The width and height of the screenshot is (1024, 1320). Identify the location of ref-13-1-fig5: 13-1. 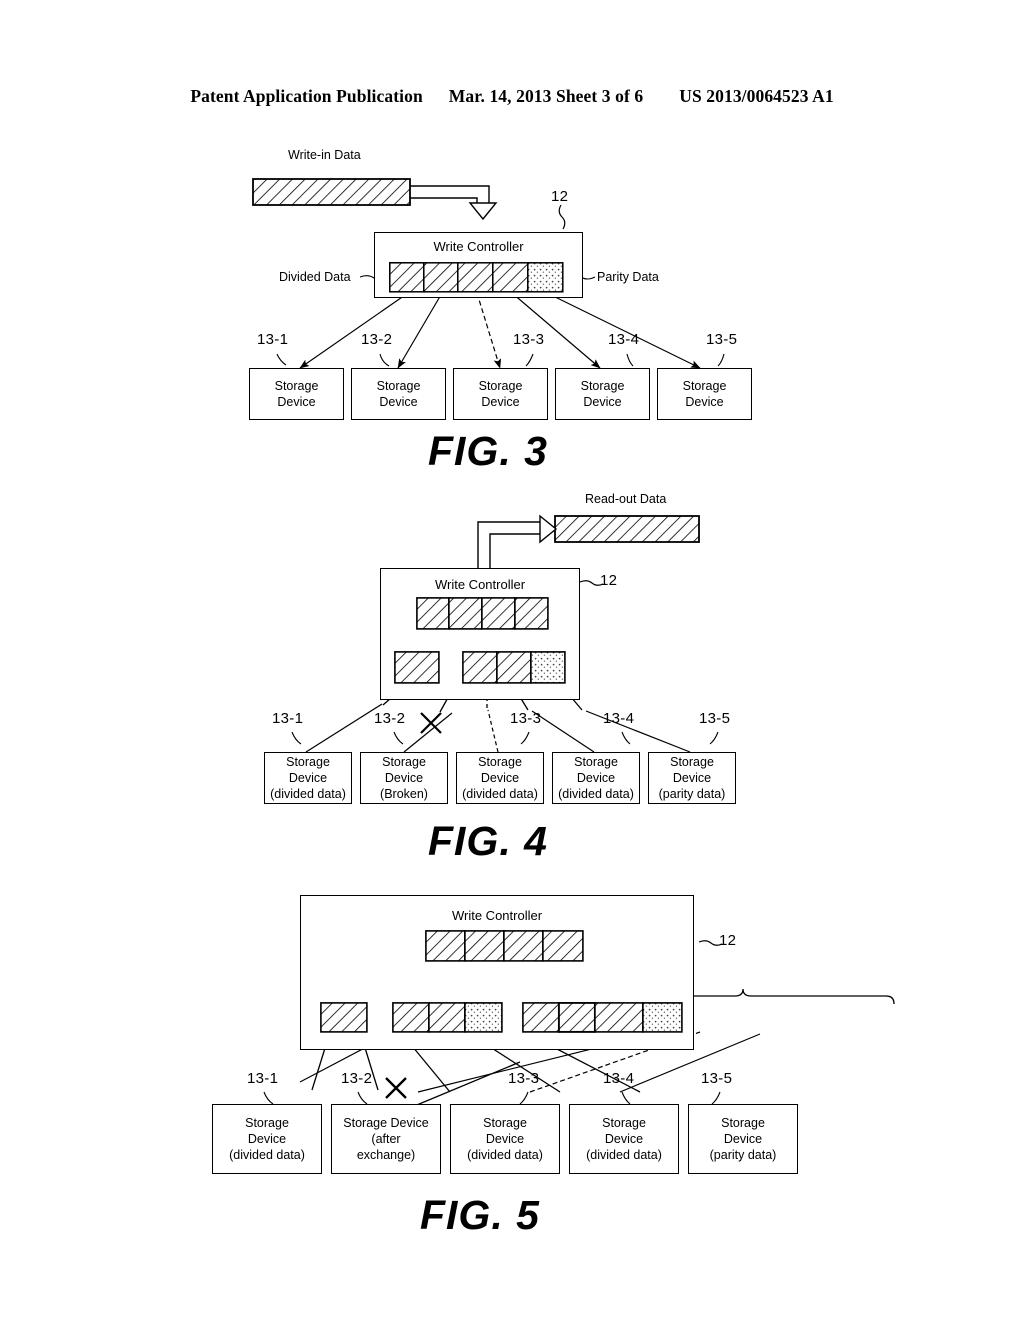
(263, 1078).